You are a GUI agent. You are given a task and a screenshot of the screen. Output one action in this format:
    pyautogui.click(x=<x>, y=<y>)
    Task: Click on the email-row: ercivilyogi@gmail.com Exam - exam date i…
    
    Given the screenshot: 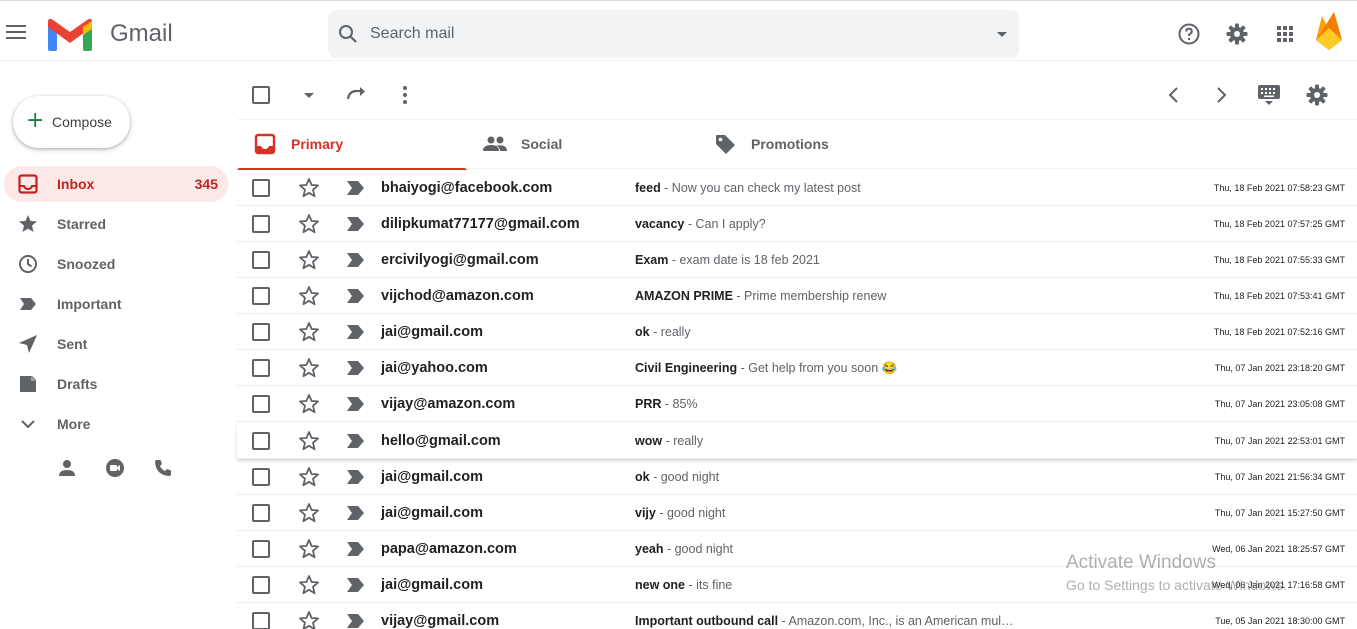 What is the action you would take?
    pyautogui.click(x=797, y=260)
    